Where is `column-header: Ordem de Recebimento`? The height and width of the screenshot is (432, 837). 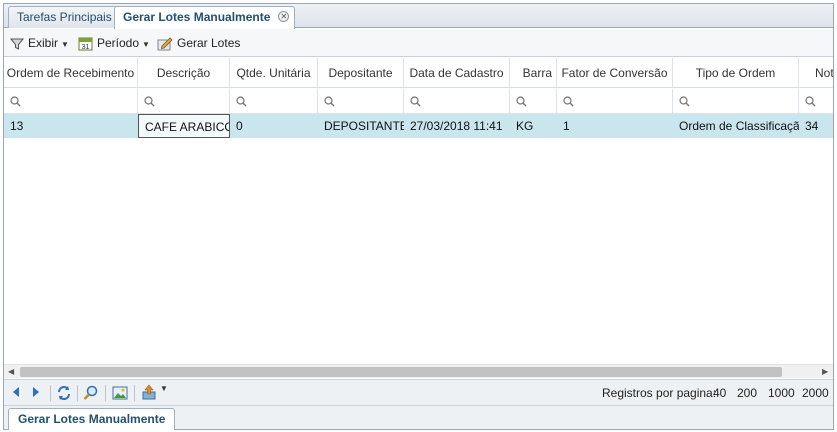 column-header: Ordem de Recebimento is located at coordinates (71, 72).